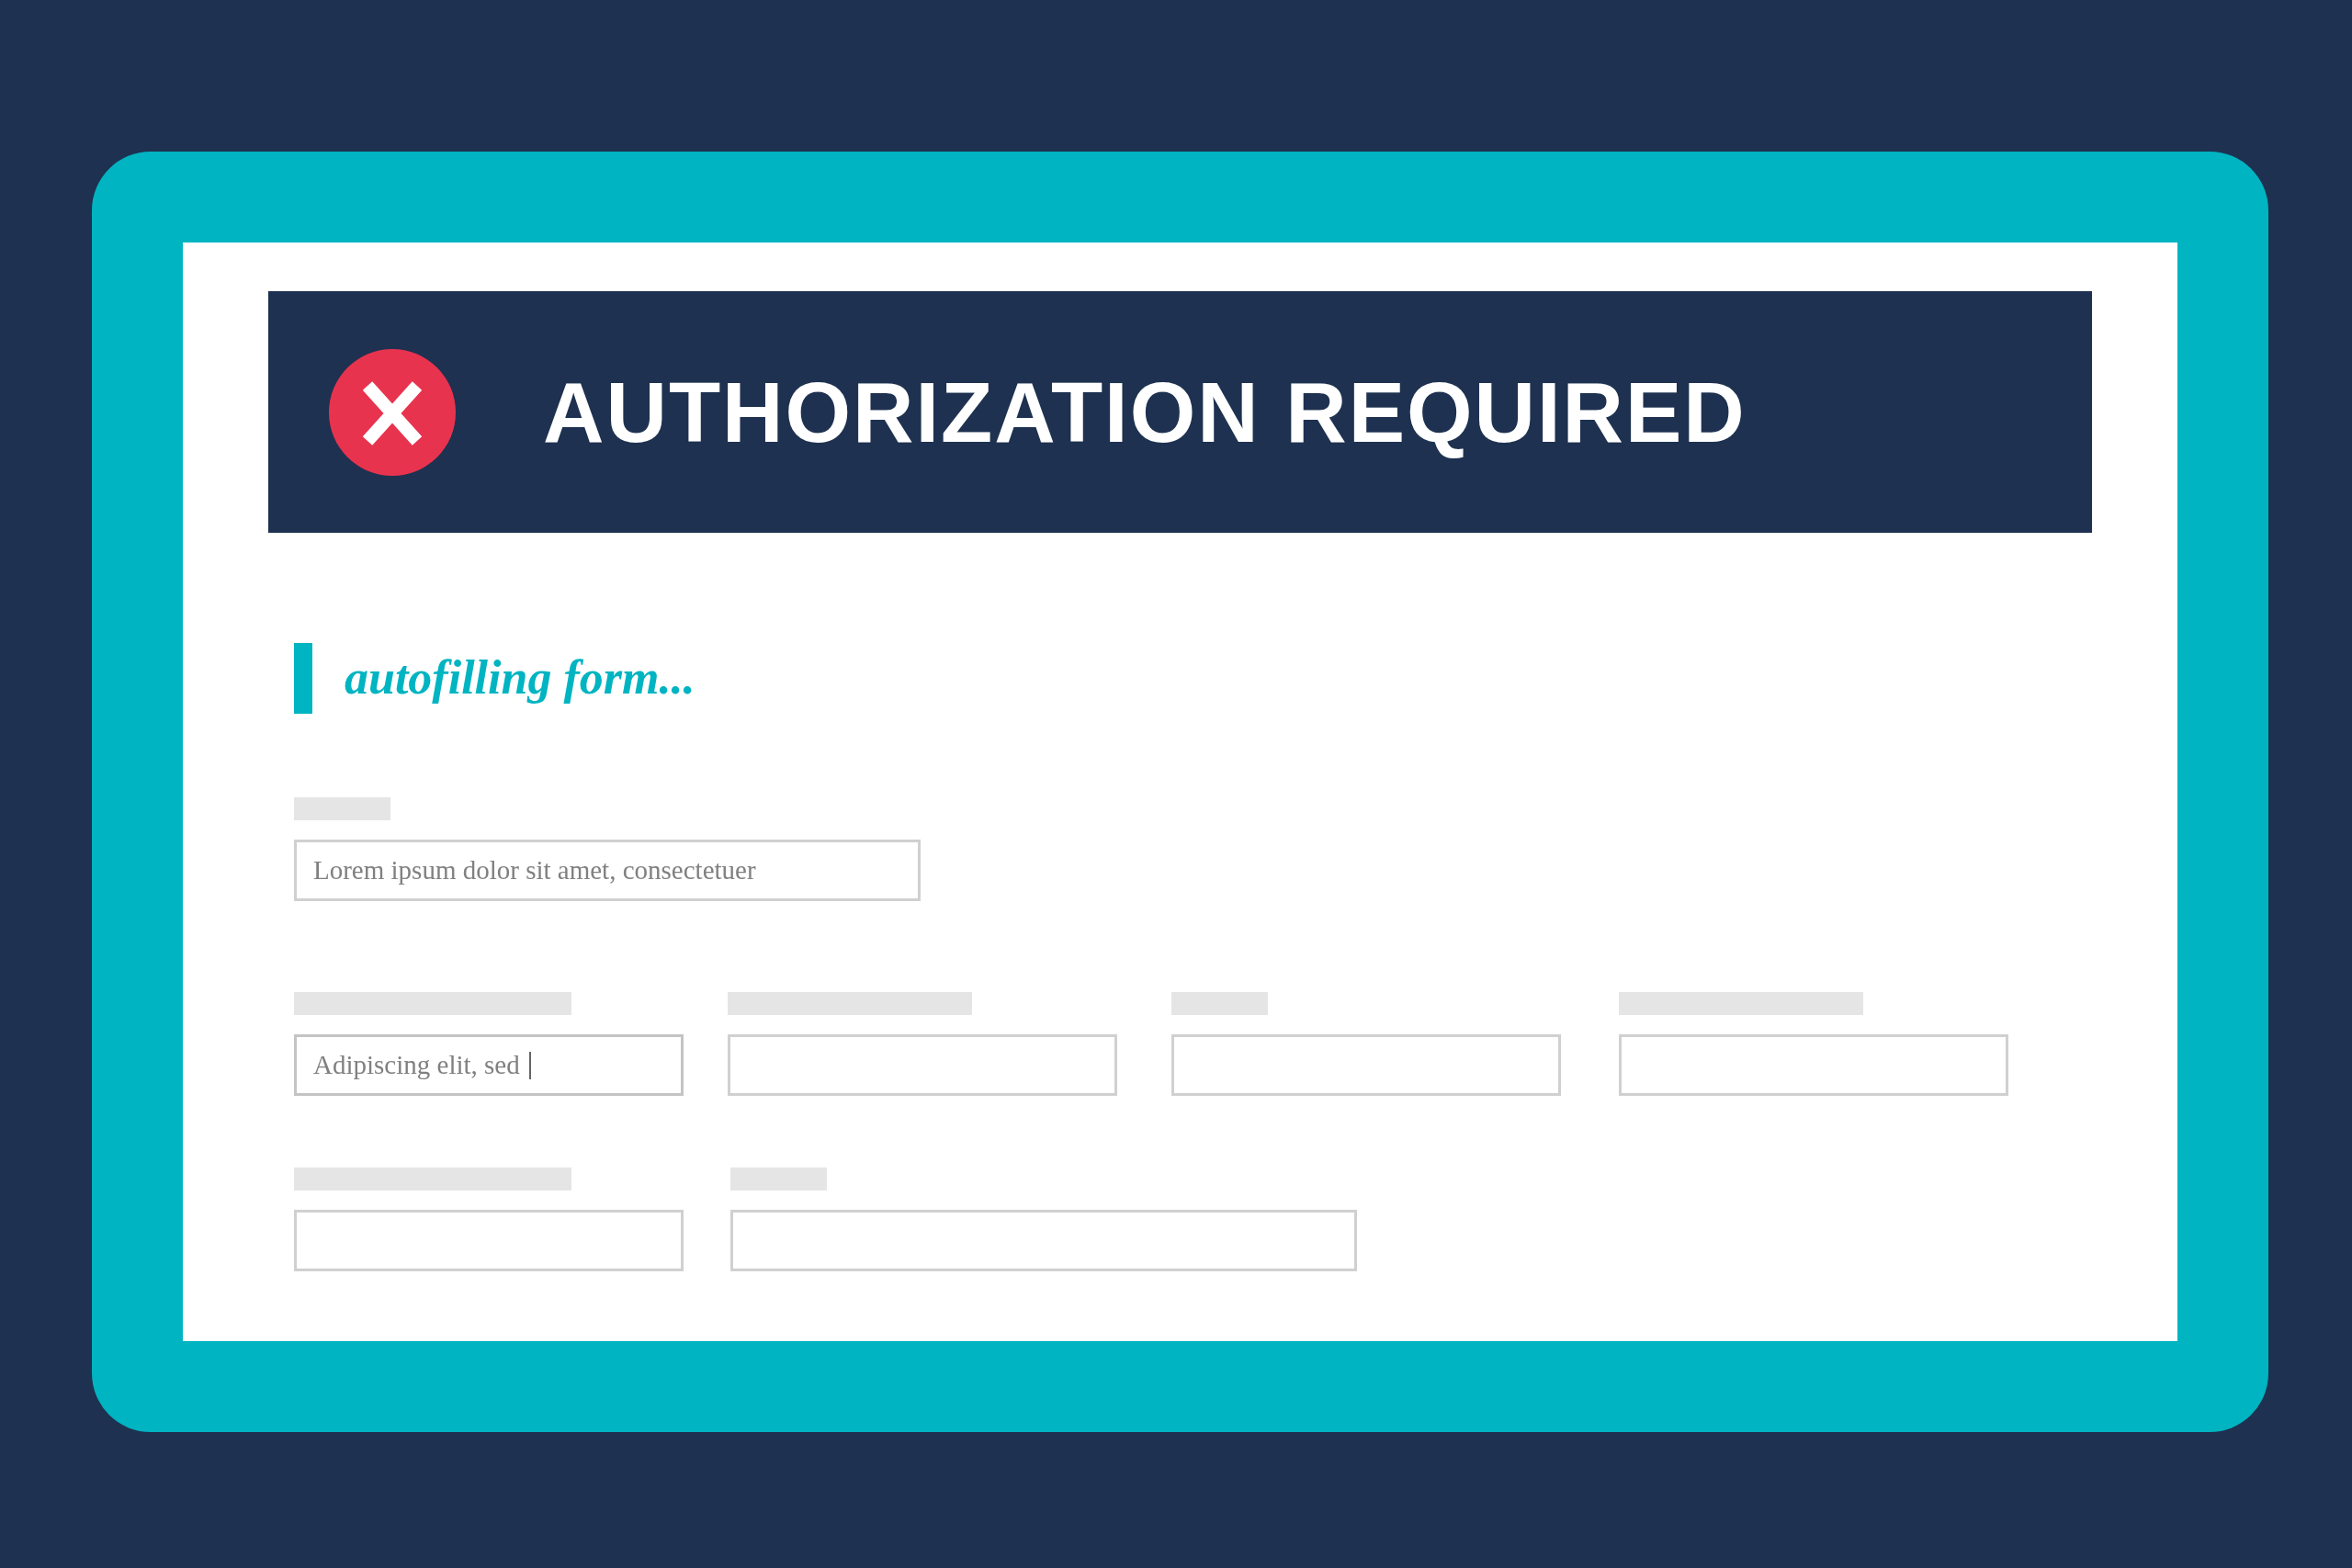  What do you see at coordinates (607, 871) in the screenshot?
I see `input-field: Lorem ipsum dolor sit amet, consectetuer` at bounding box center [607, 871].